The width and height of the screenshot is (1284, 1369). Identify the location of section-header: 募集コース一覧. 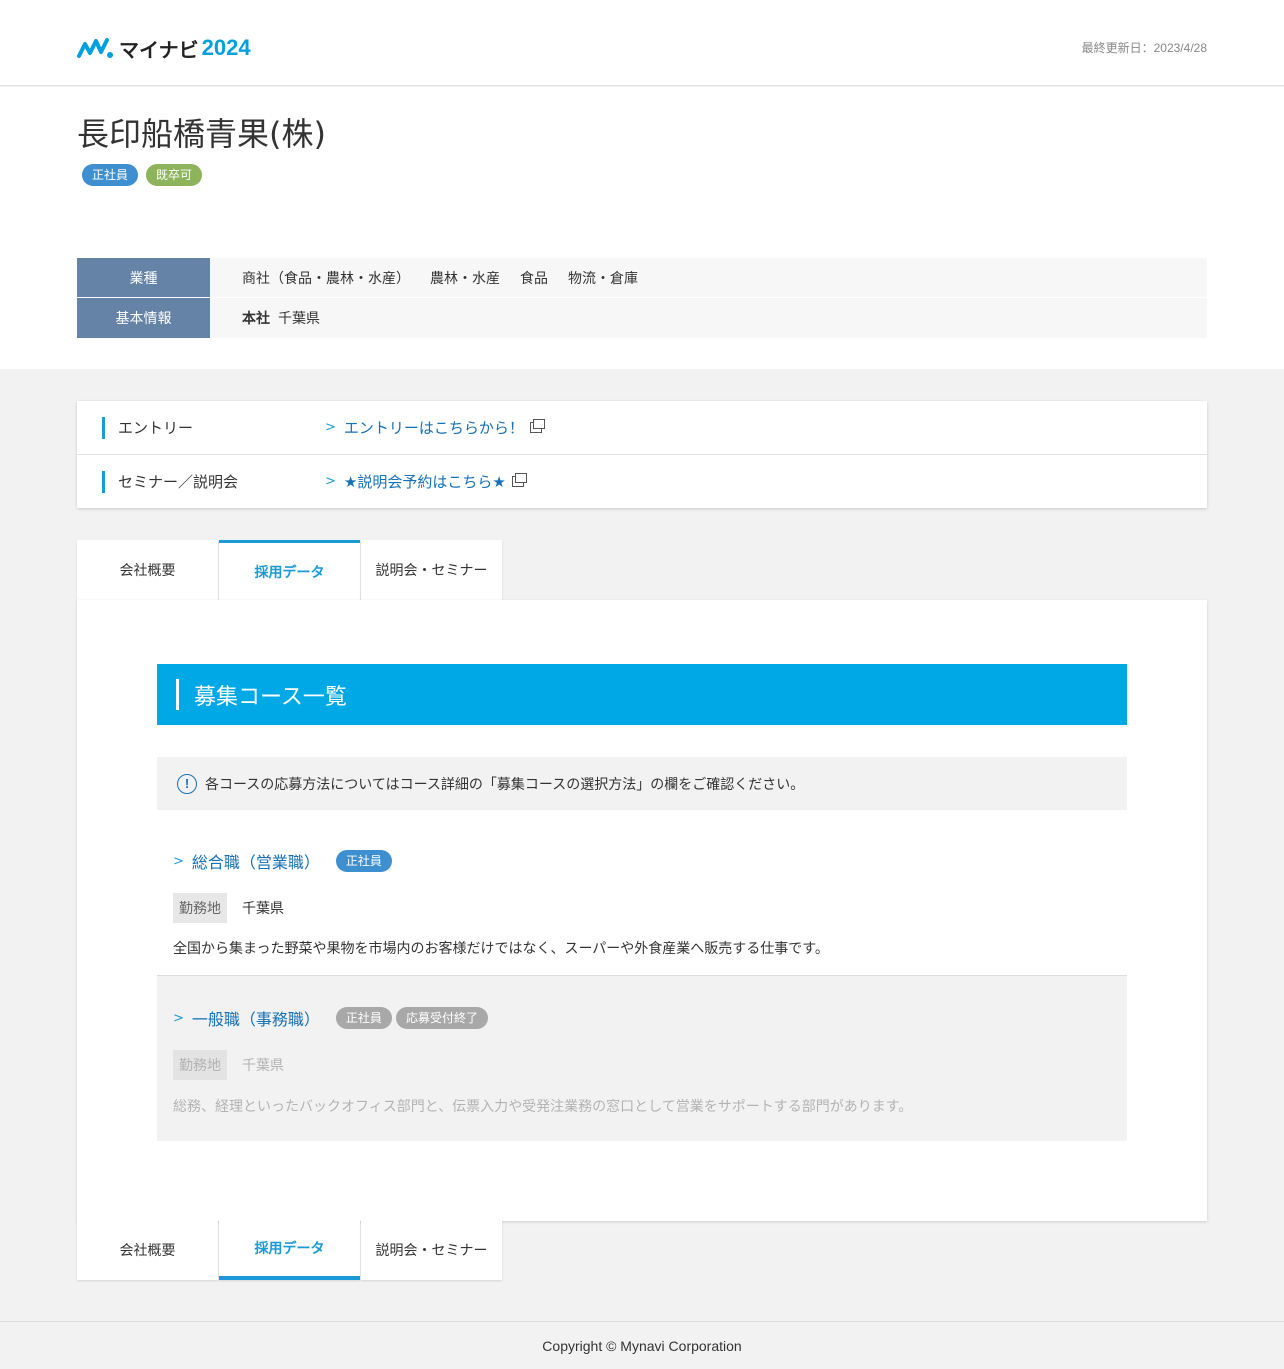
(642, 694).